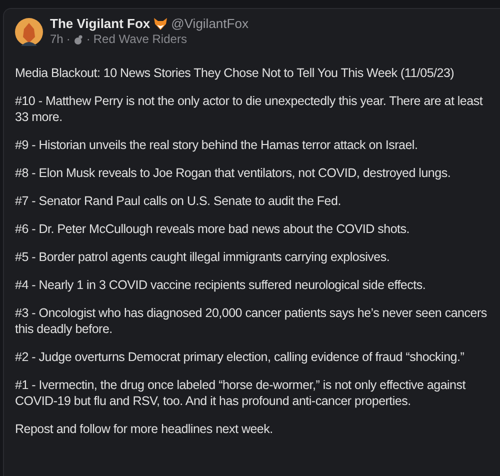 The image size is (500, 476). Describe the element at coordinates (140, 39) in the screenshot. I see `community-name: Red Wave Riders` at that location.